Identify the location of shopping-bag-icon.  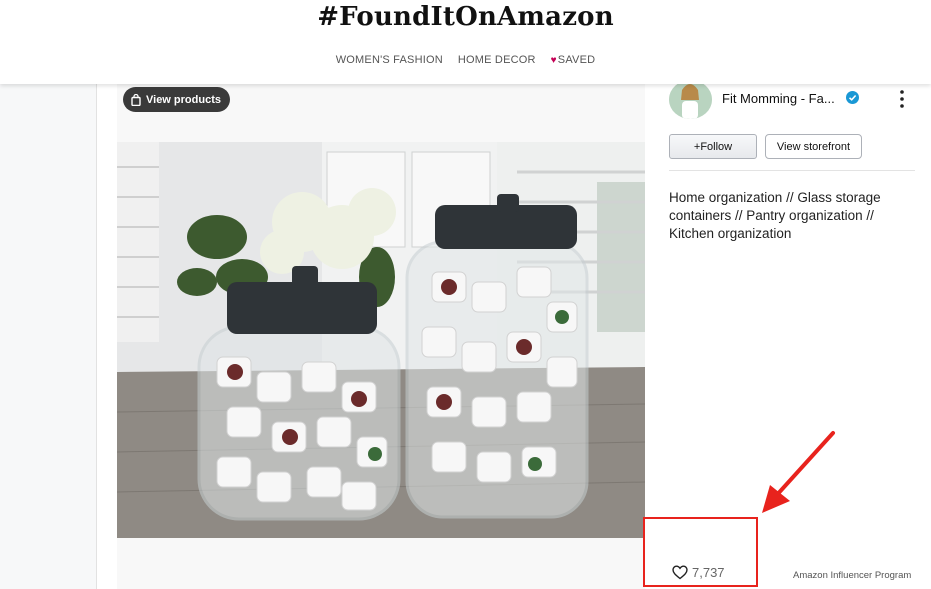
(136, 99).